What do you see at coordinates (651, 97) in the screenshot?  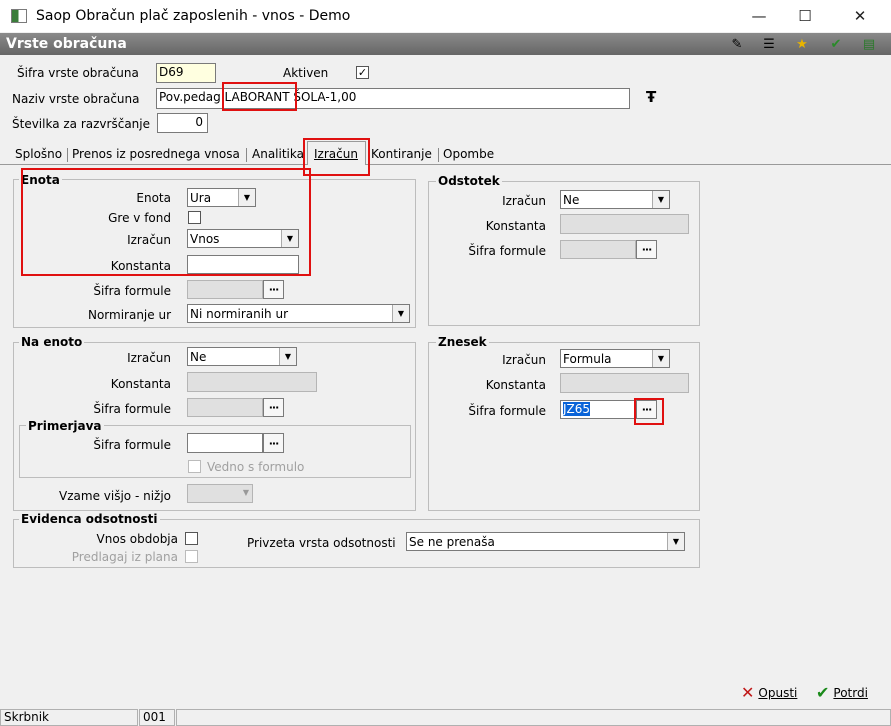 I see `font-icon: Ŧ` at bounding box center [651, 97].